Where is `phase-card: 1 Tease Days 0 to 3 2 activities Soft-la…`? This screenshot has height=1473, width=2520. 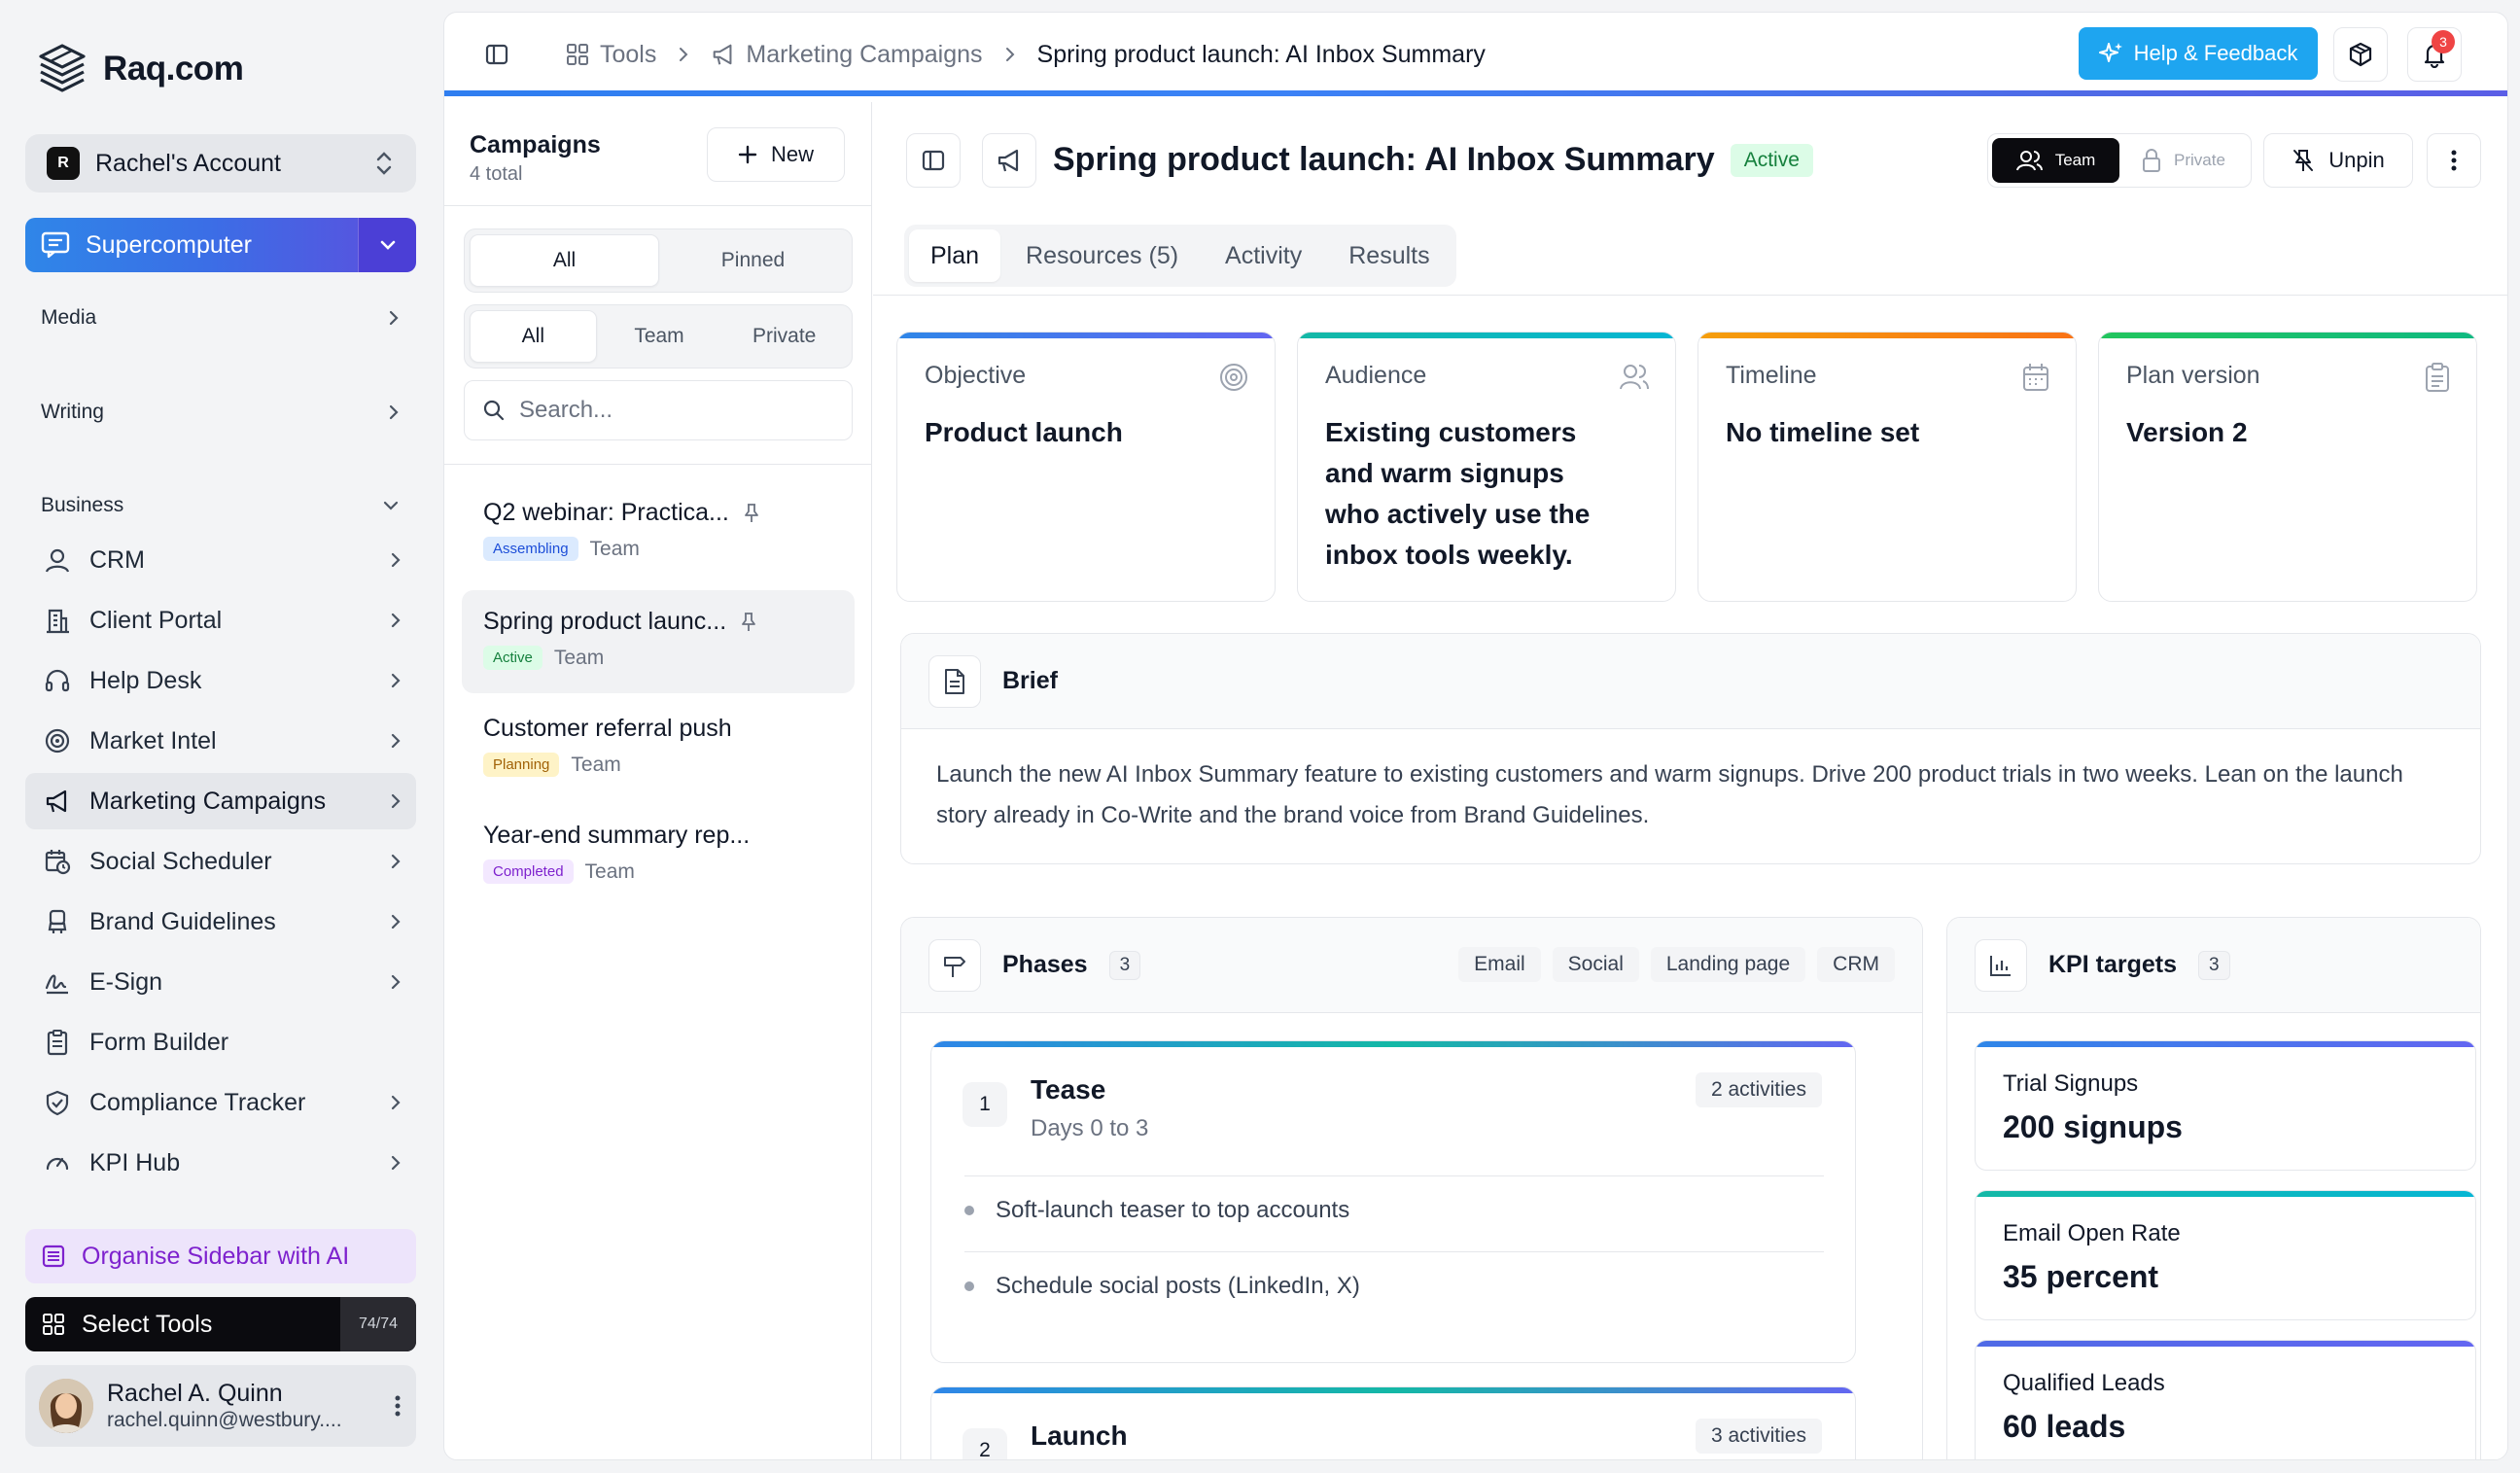
phase-card: 1 Tease Days 0 to 3 2 activities Soft-la… is located at coordinates (1393, 1201).